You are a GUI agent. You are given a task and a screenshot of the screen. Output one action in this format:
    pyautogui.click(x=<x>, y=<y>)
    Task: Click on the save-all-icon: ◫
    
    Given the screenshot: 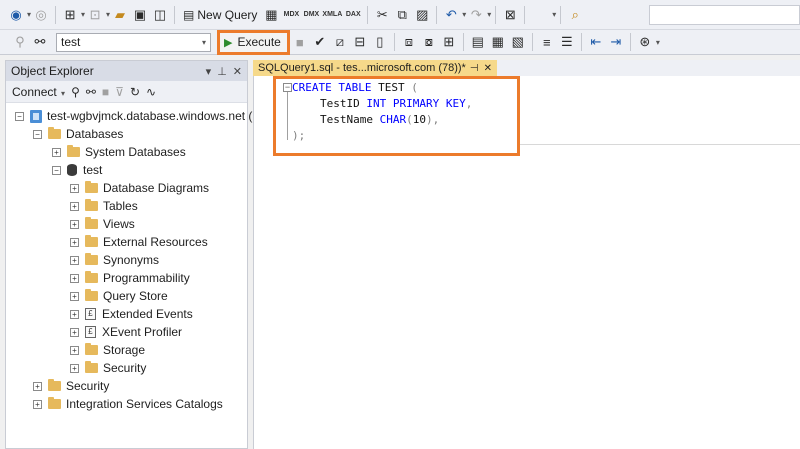 What is the action you would take?
    pyautogui.click(x=160, y=15)
    